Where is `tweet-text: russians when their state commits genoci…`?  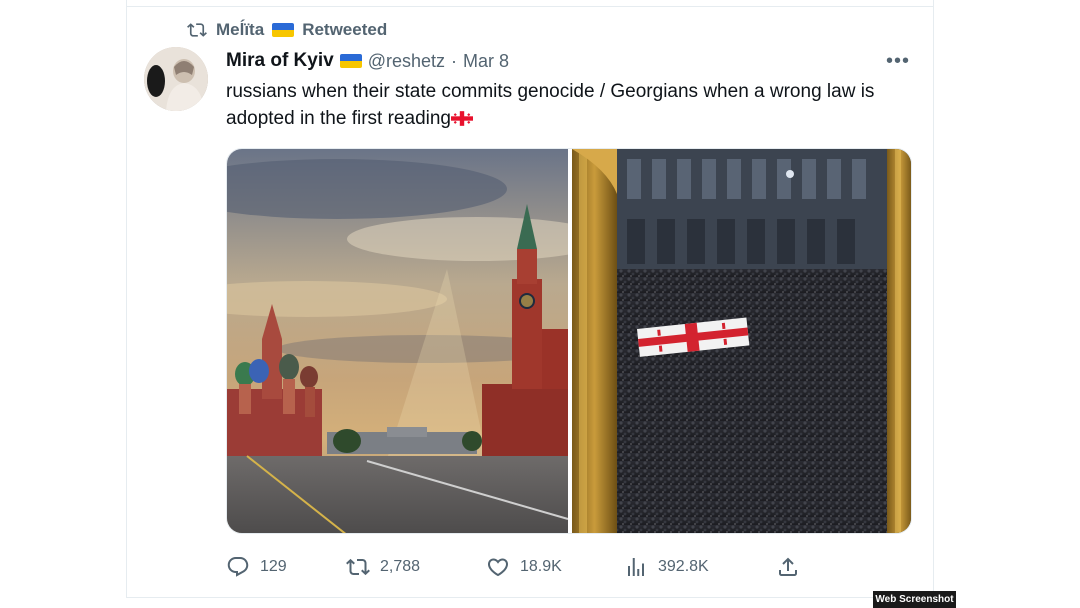 tweet-text: russians when their state commits genoci… is located at coordinates (566, 105).